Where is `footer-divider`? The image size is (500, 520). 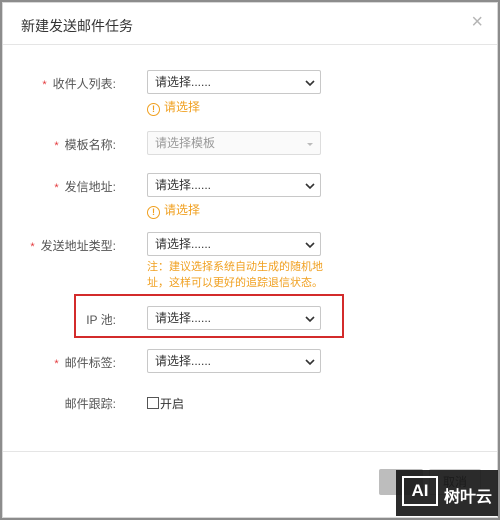 footer-divider is located at coordinates (250, 451).